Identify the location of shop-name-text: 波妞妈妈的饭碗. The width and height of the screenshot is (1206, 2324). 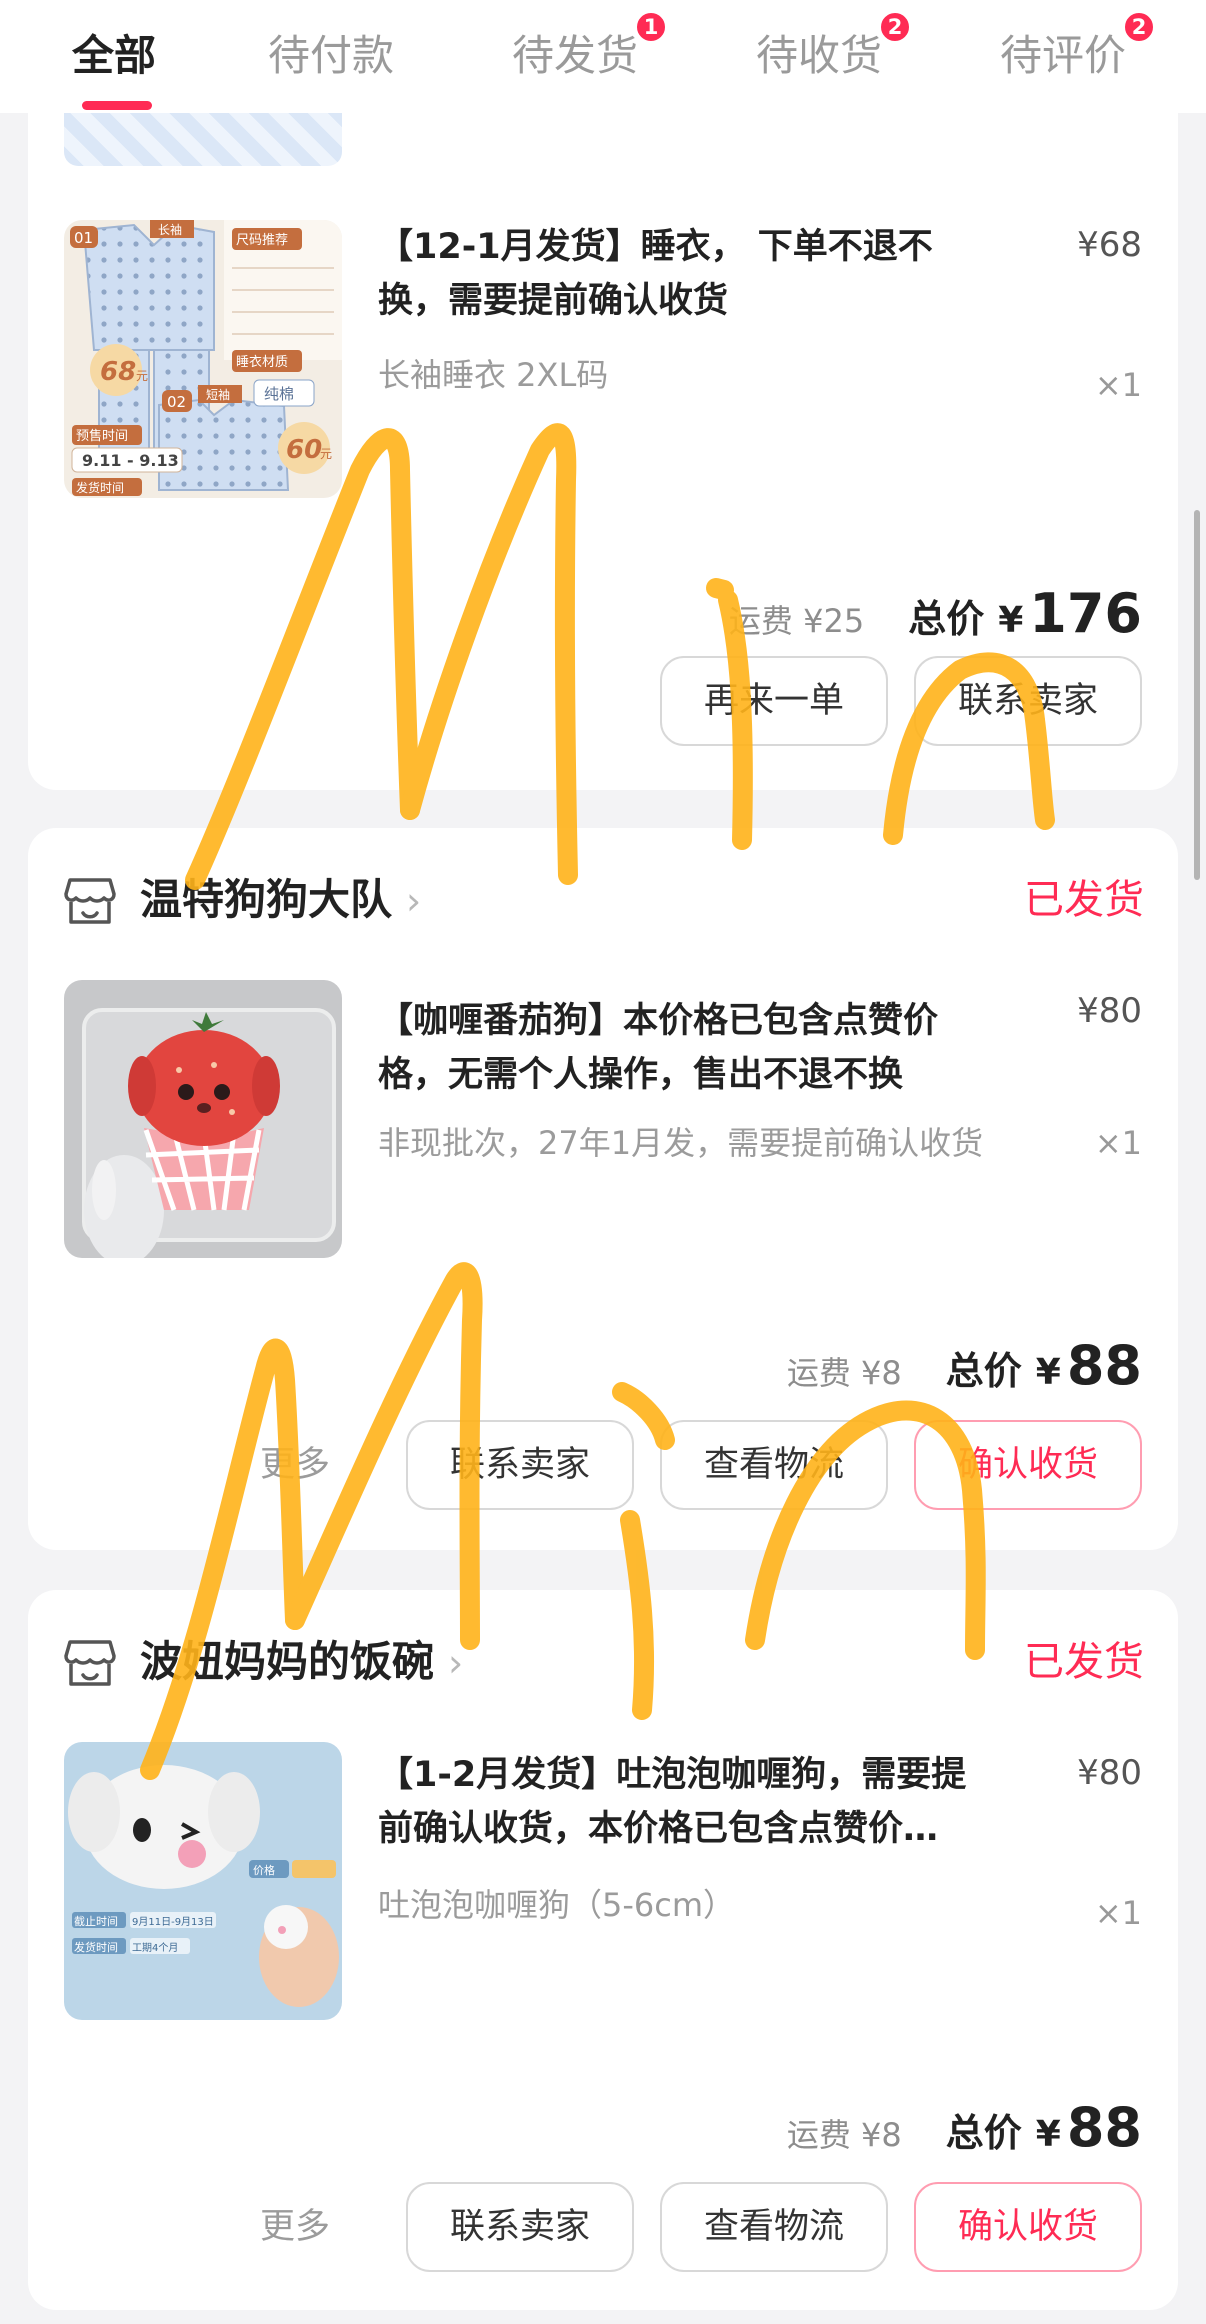
(287, 1661).